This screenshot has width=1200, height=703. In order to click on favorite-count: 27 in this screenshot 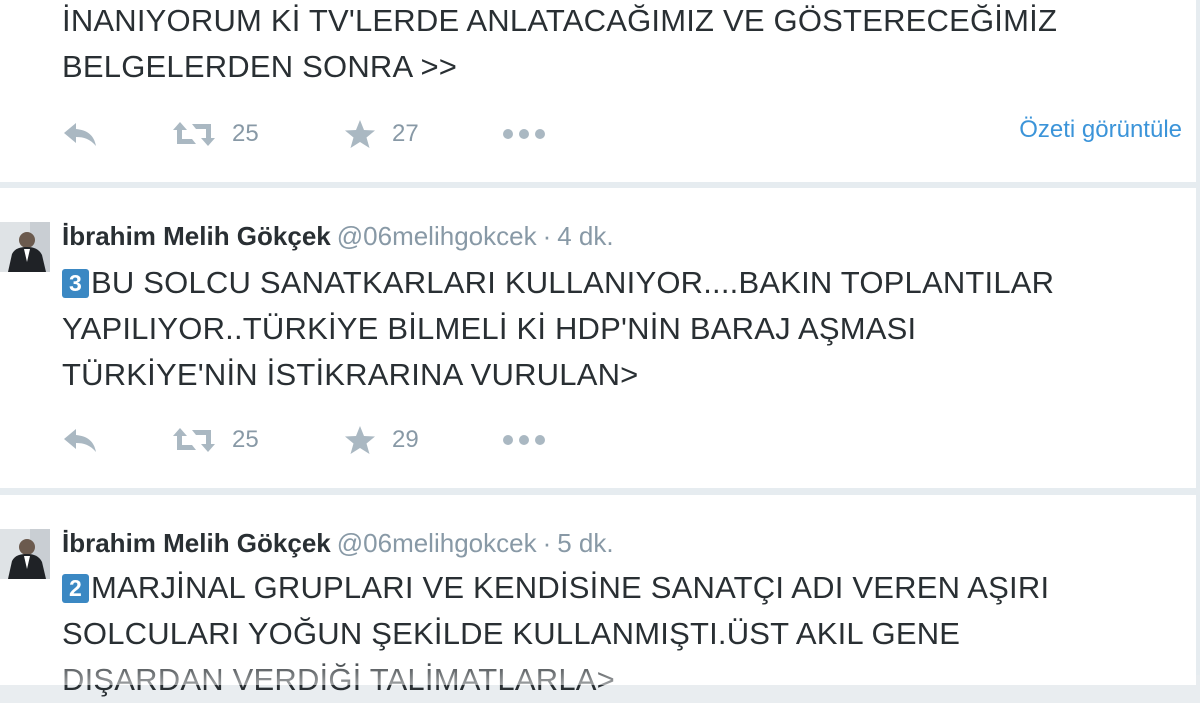, I will do `click(405, 133)`.